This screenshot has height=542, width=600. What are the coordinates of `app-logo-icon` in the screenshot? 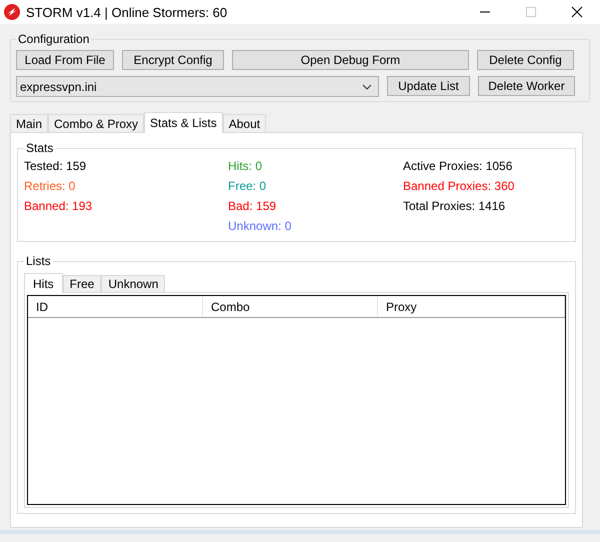 It's located at (12, 12).